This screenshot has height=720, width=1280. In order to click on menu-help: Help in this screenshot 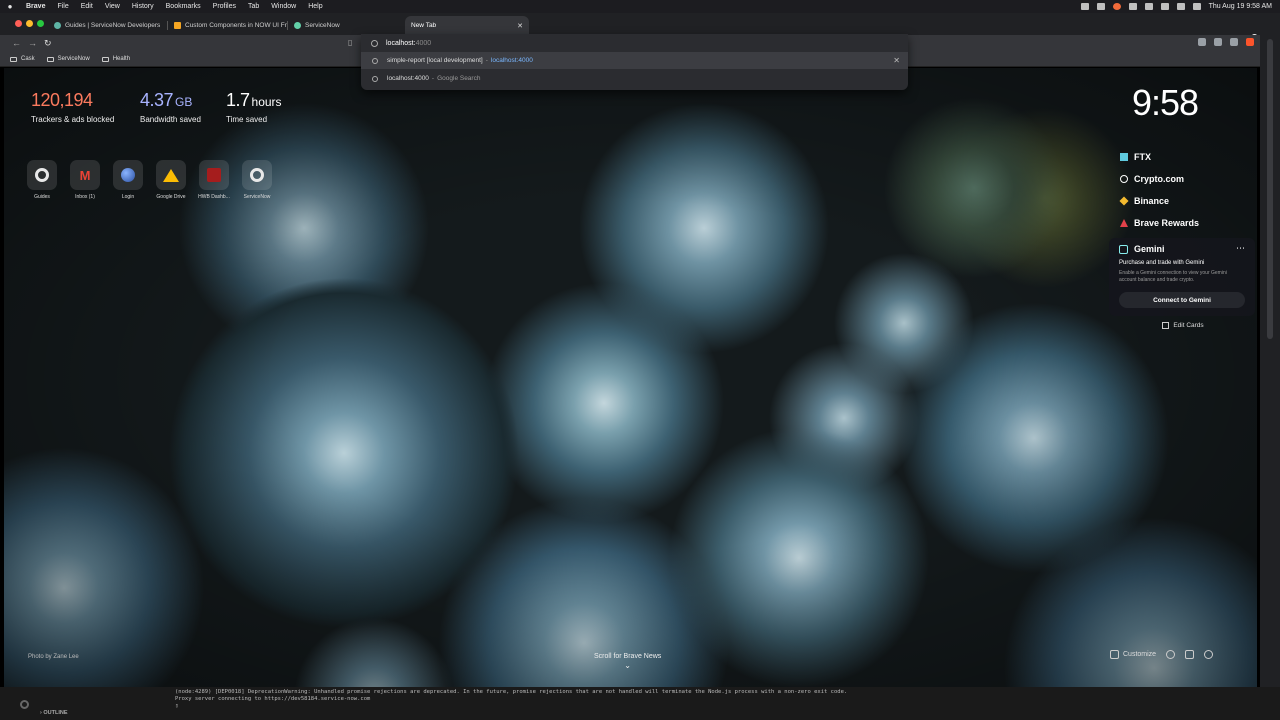, I will do `click(315, 6)`.